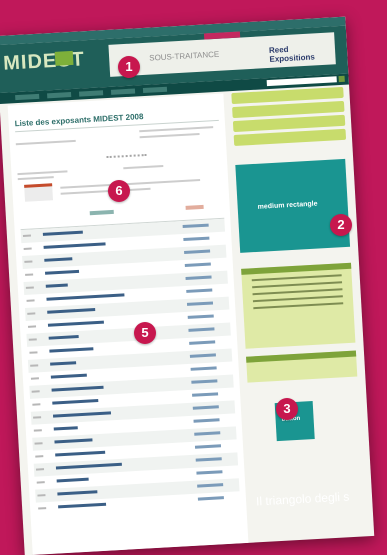 Image resolution: width=387 pixels, height=555 pixels. I want to click on header-pink-button, so click(222, 35).